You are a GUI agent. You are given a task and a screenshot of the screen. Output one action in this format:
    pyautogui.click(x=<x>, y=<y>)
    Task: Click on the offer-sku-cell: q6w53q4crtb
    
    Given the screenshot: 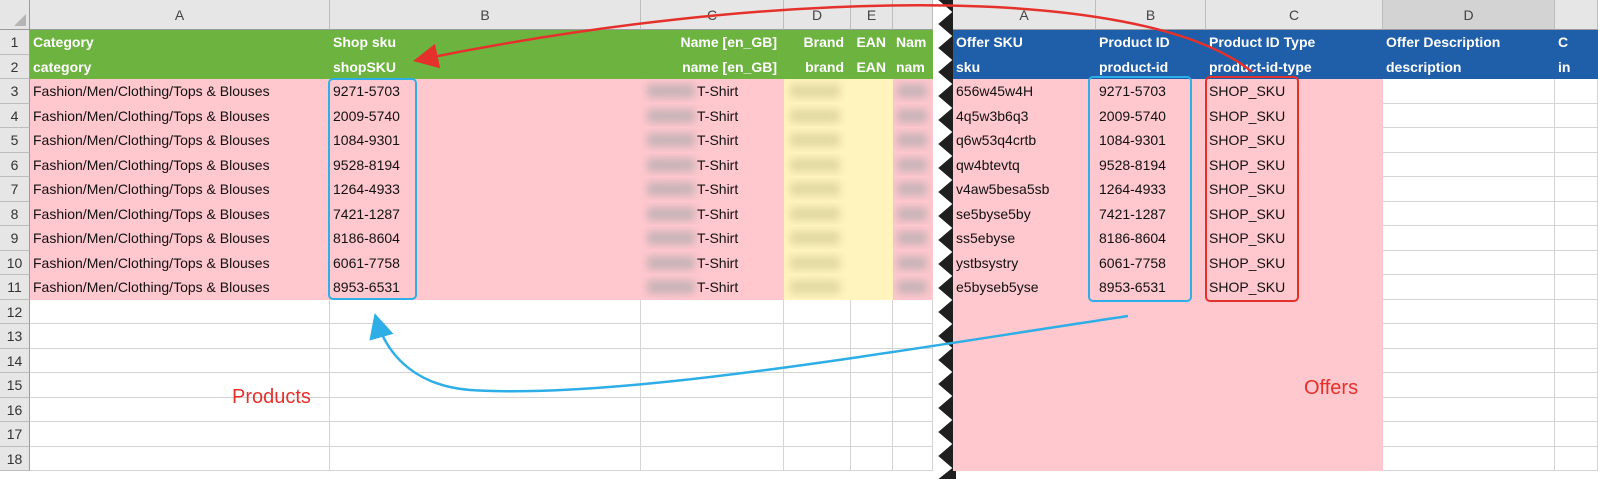 What is the action you would take?
    pyautogui.click(x=1024, y=140)
    